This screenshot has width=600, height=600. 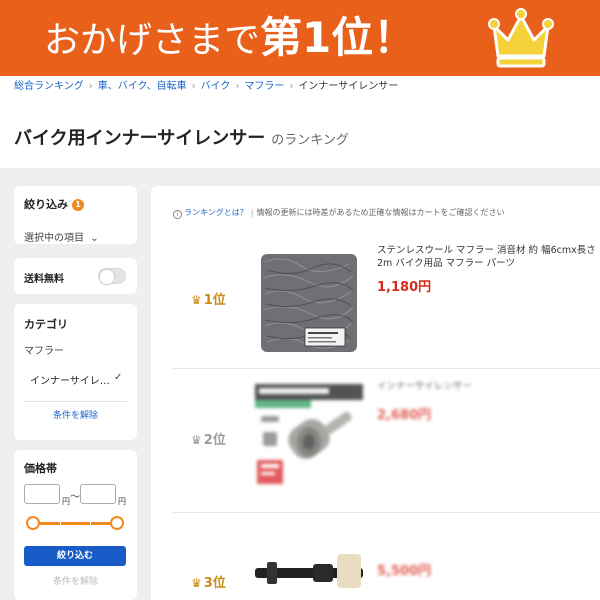 I want to click on category-heading: カテゴリ, so click(x=46, y=324).